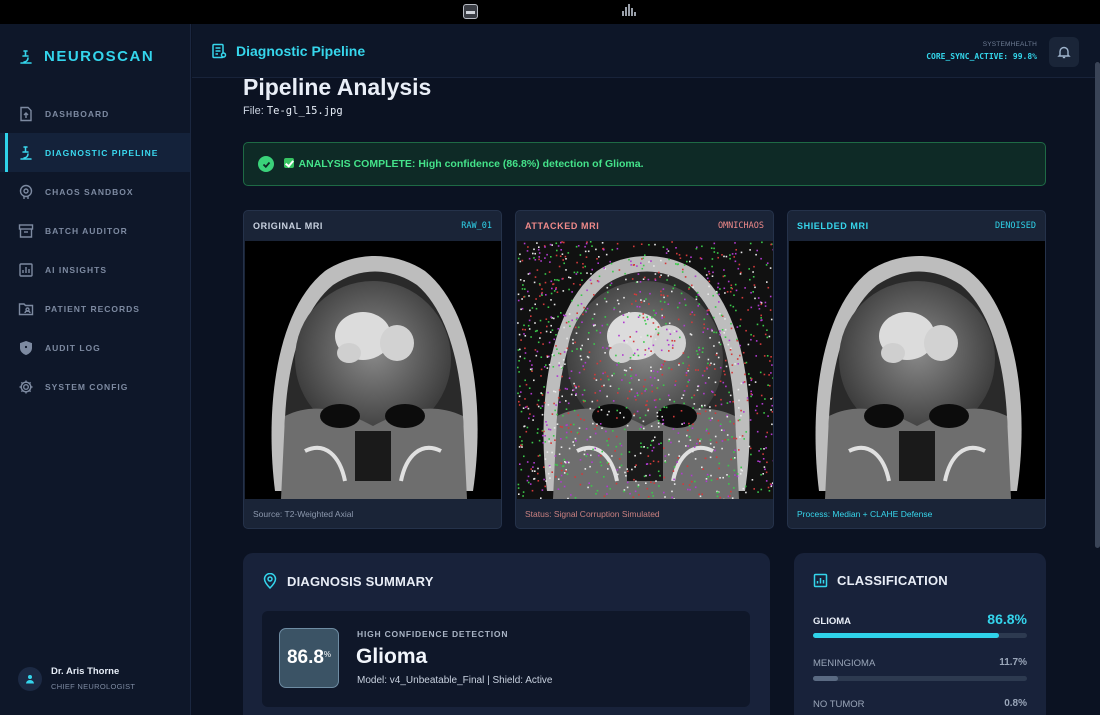 The width and height of the screenshot is (1100, 715). What do you see at coordinates (26, 191) in the screenshot?
I see `brain-bug-icon` at bounding box center [26, 191].